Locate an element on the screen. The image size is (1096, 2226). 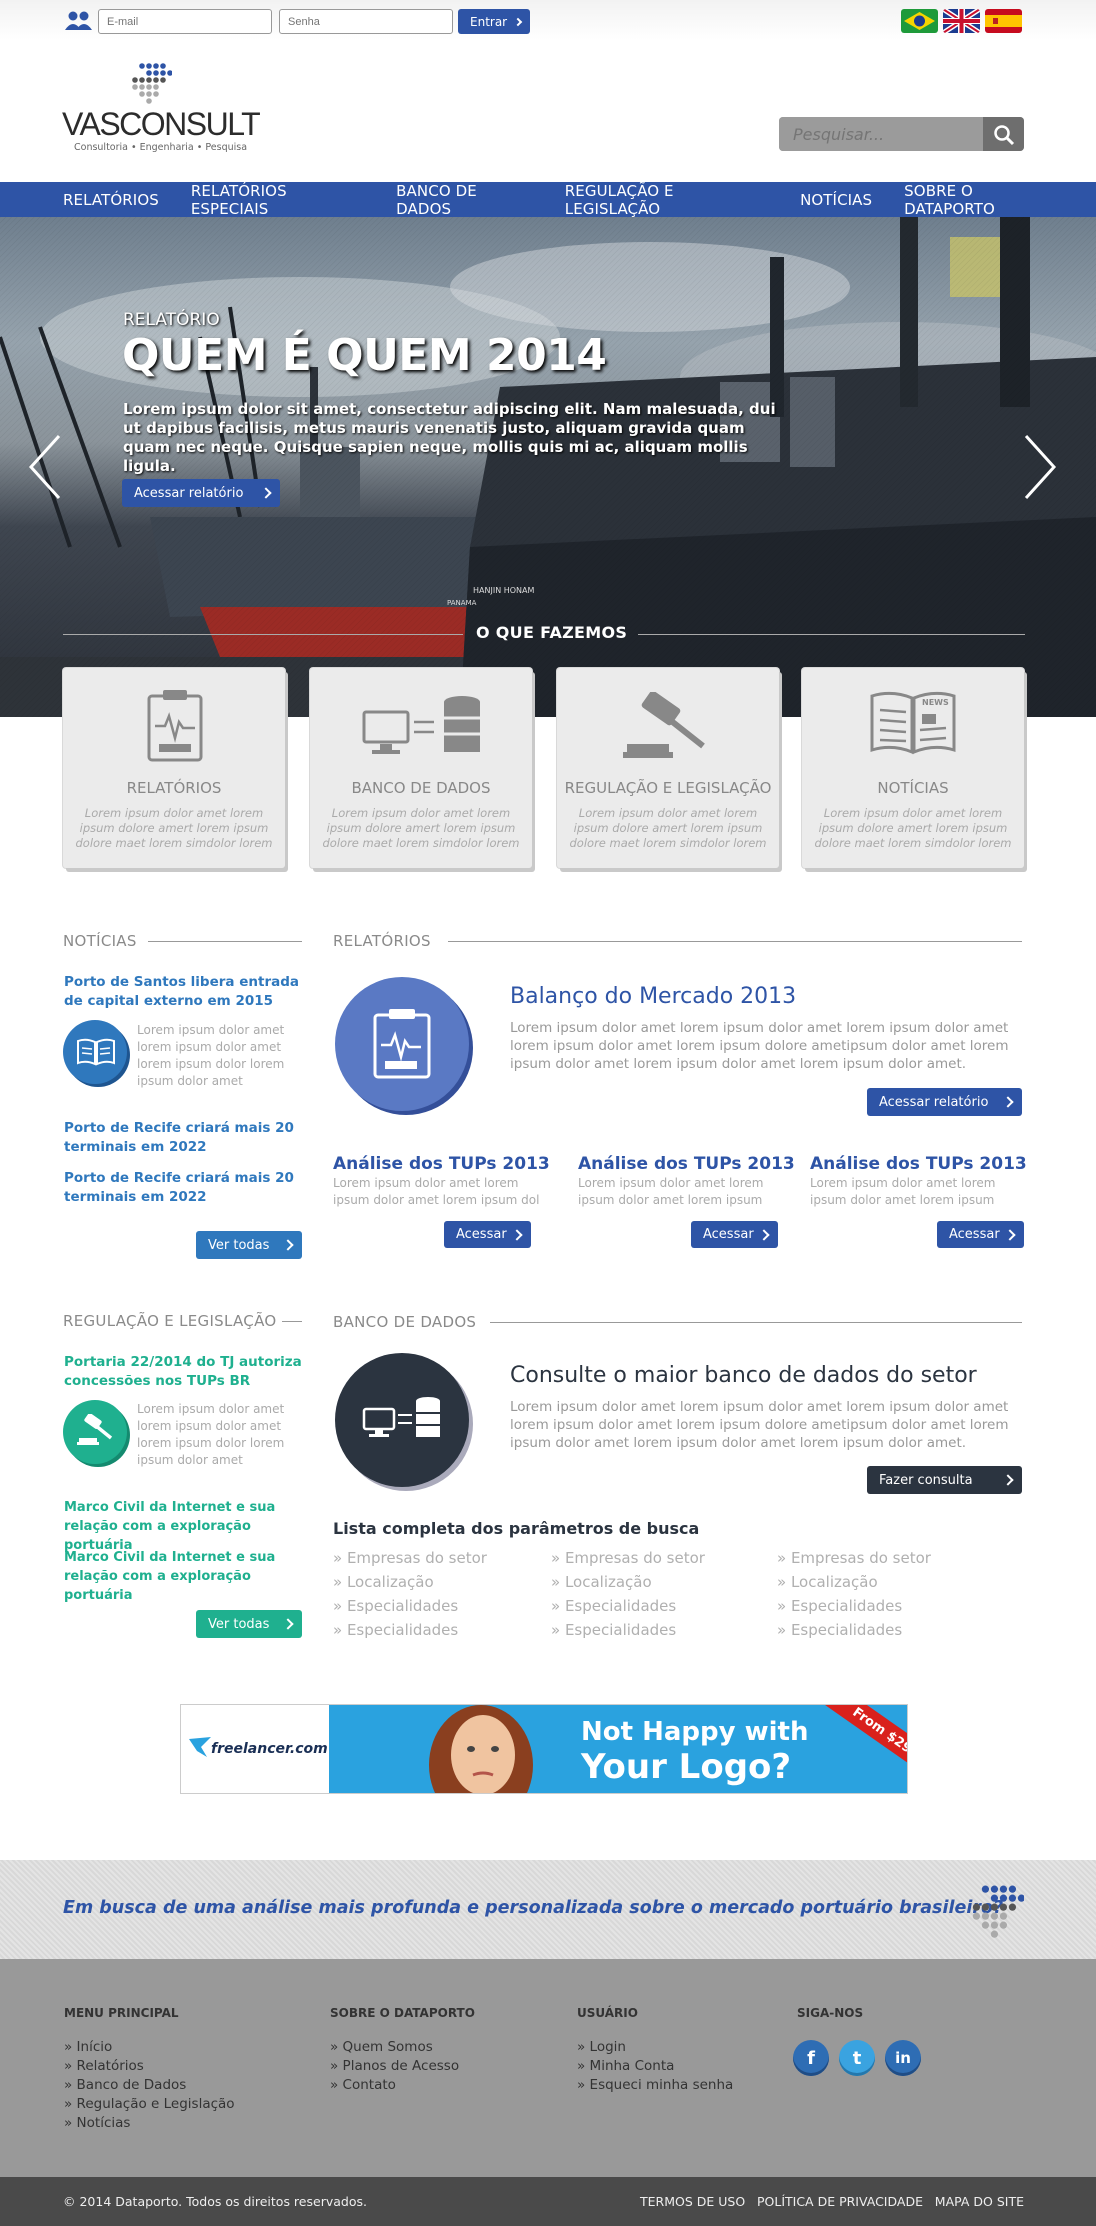
footer-link: » Contato is located at coordinates (394, 2085).